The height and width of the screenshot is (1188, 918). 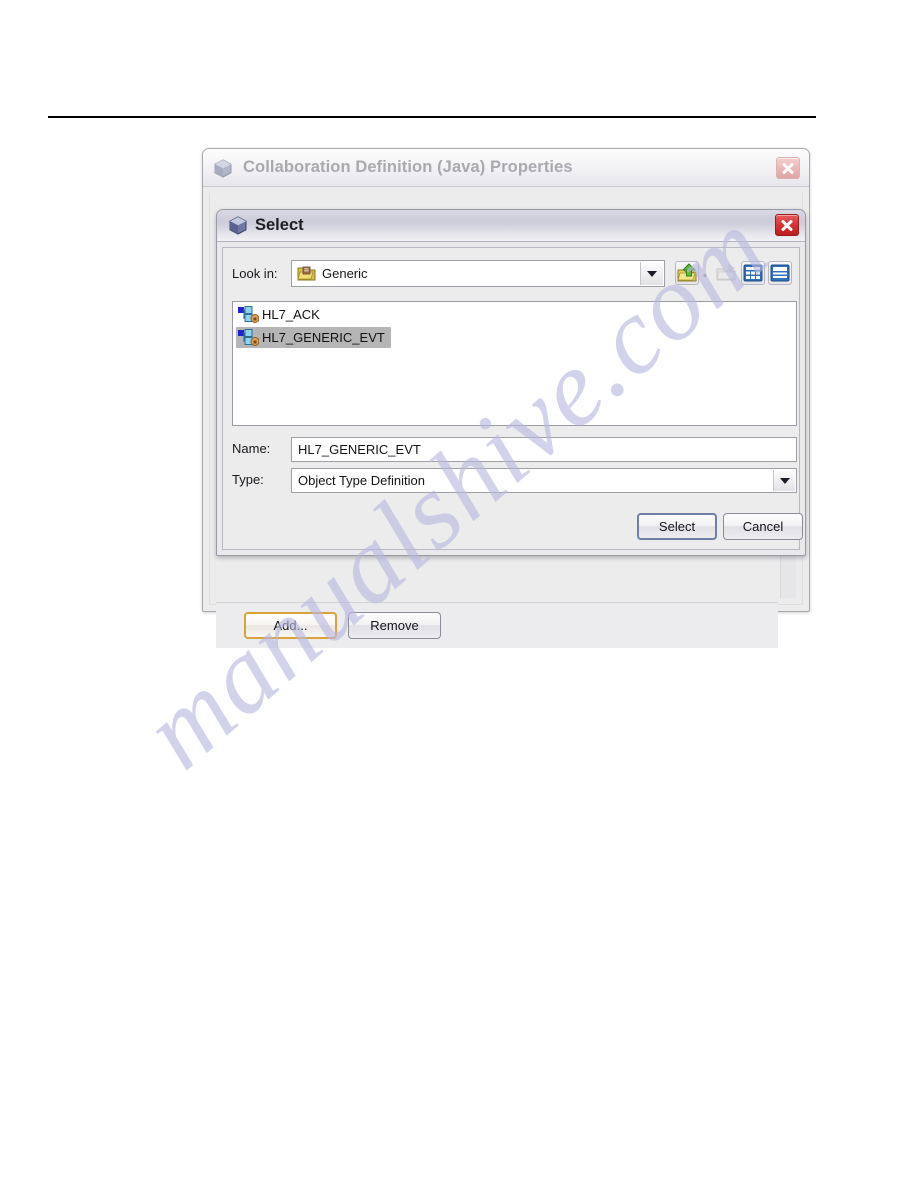 What do you see at coordinates (687, 273) in the screenshot?
I see `up-one-level-icon` at bounding box center [687, 273].